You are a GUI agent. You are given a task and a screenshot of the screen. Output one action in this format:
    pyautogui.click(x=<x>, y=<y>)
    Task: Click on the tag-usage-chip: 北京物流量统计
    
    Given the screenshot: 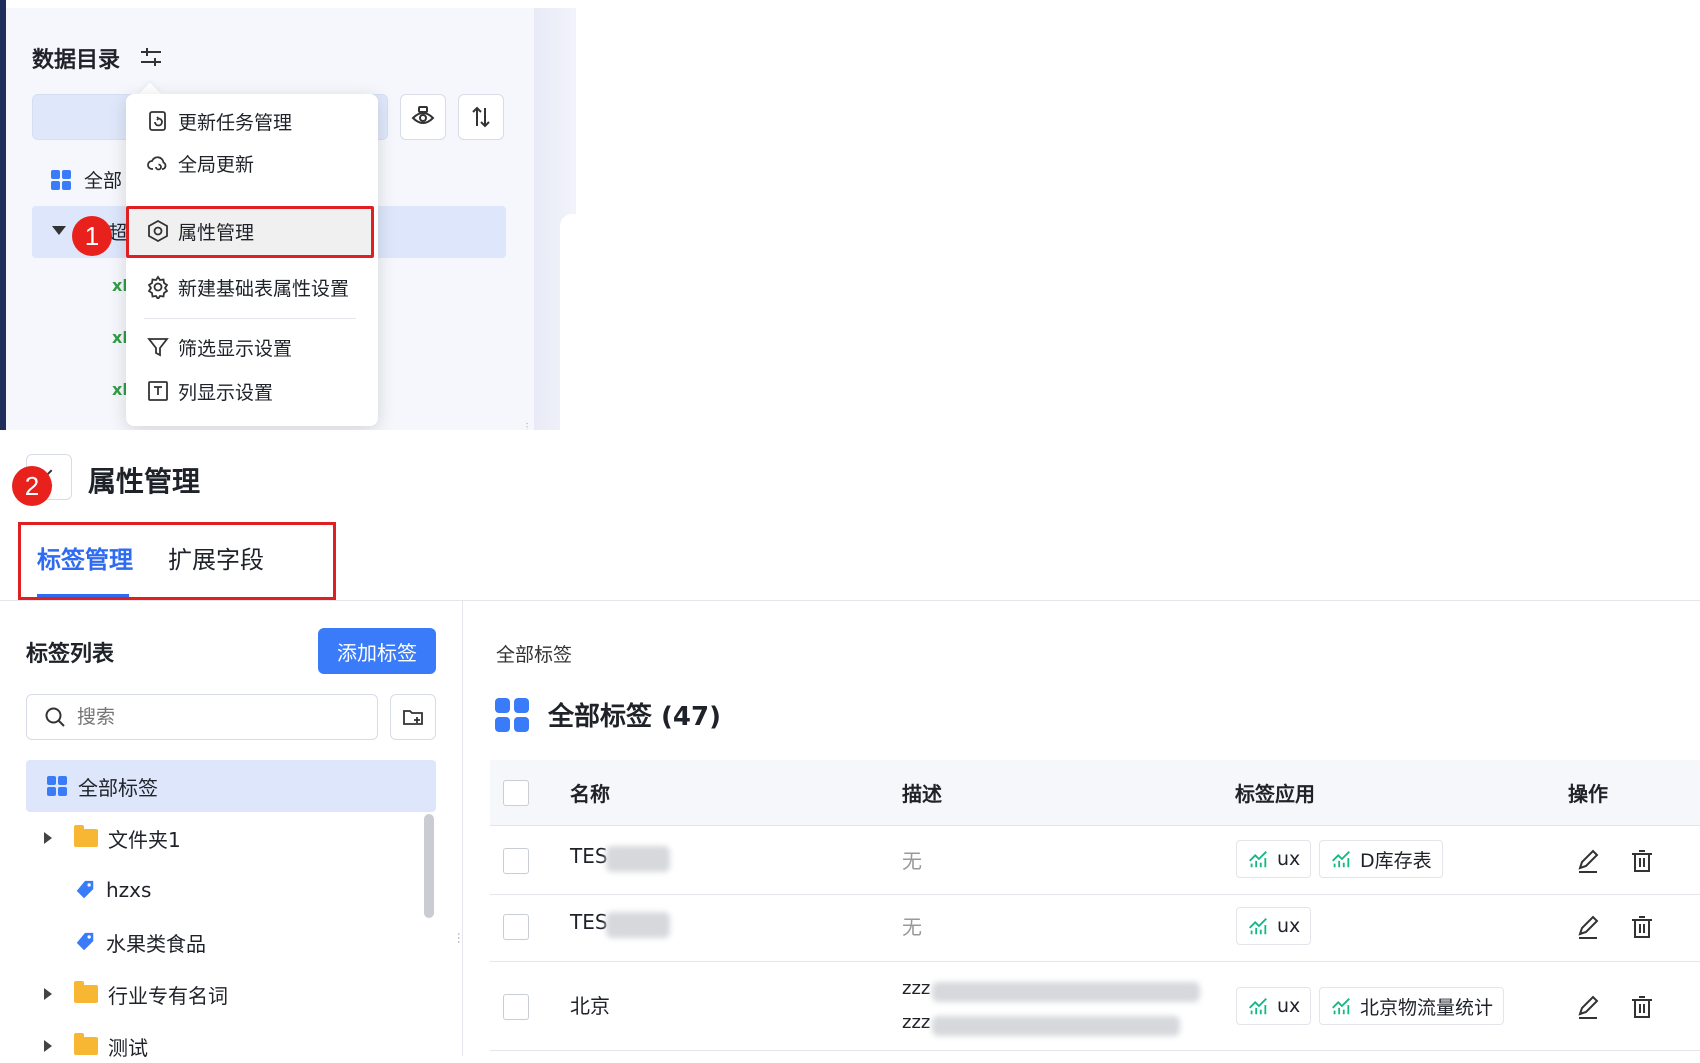 What is the action you would take?
    pyautogui.click(x=1412, y=1006)
    